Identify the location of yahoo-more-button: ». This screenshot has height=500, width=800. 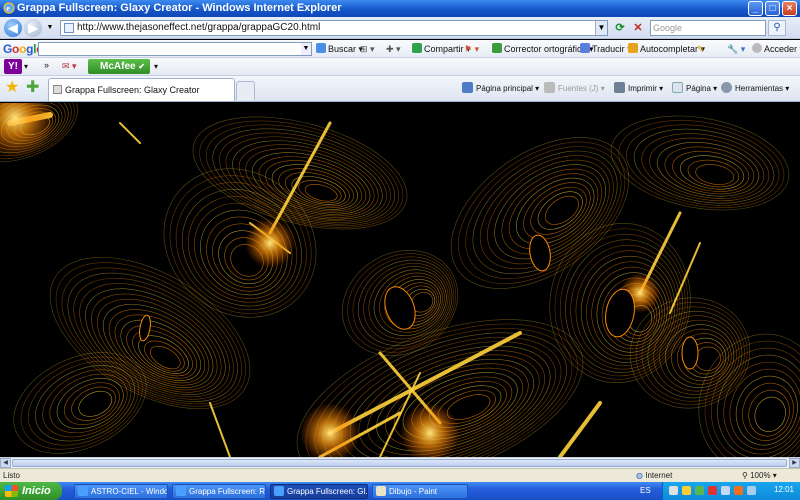
(46, 65).